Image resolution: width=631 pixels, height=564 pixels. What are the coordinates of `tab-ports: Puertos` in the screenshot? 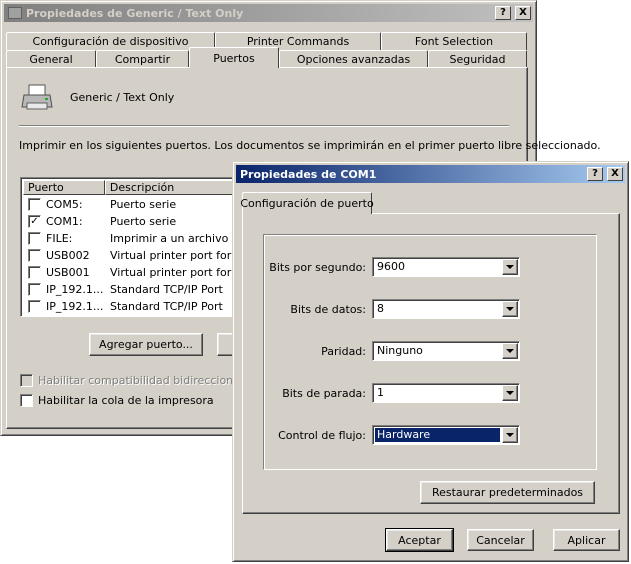 It's located at (234, 57).